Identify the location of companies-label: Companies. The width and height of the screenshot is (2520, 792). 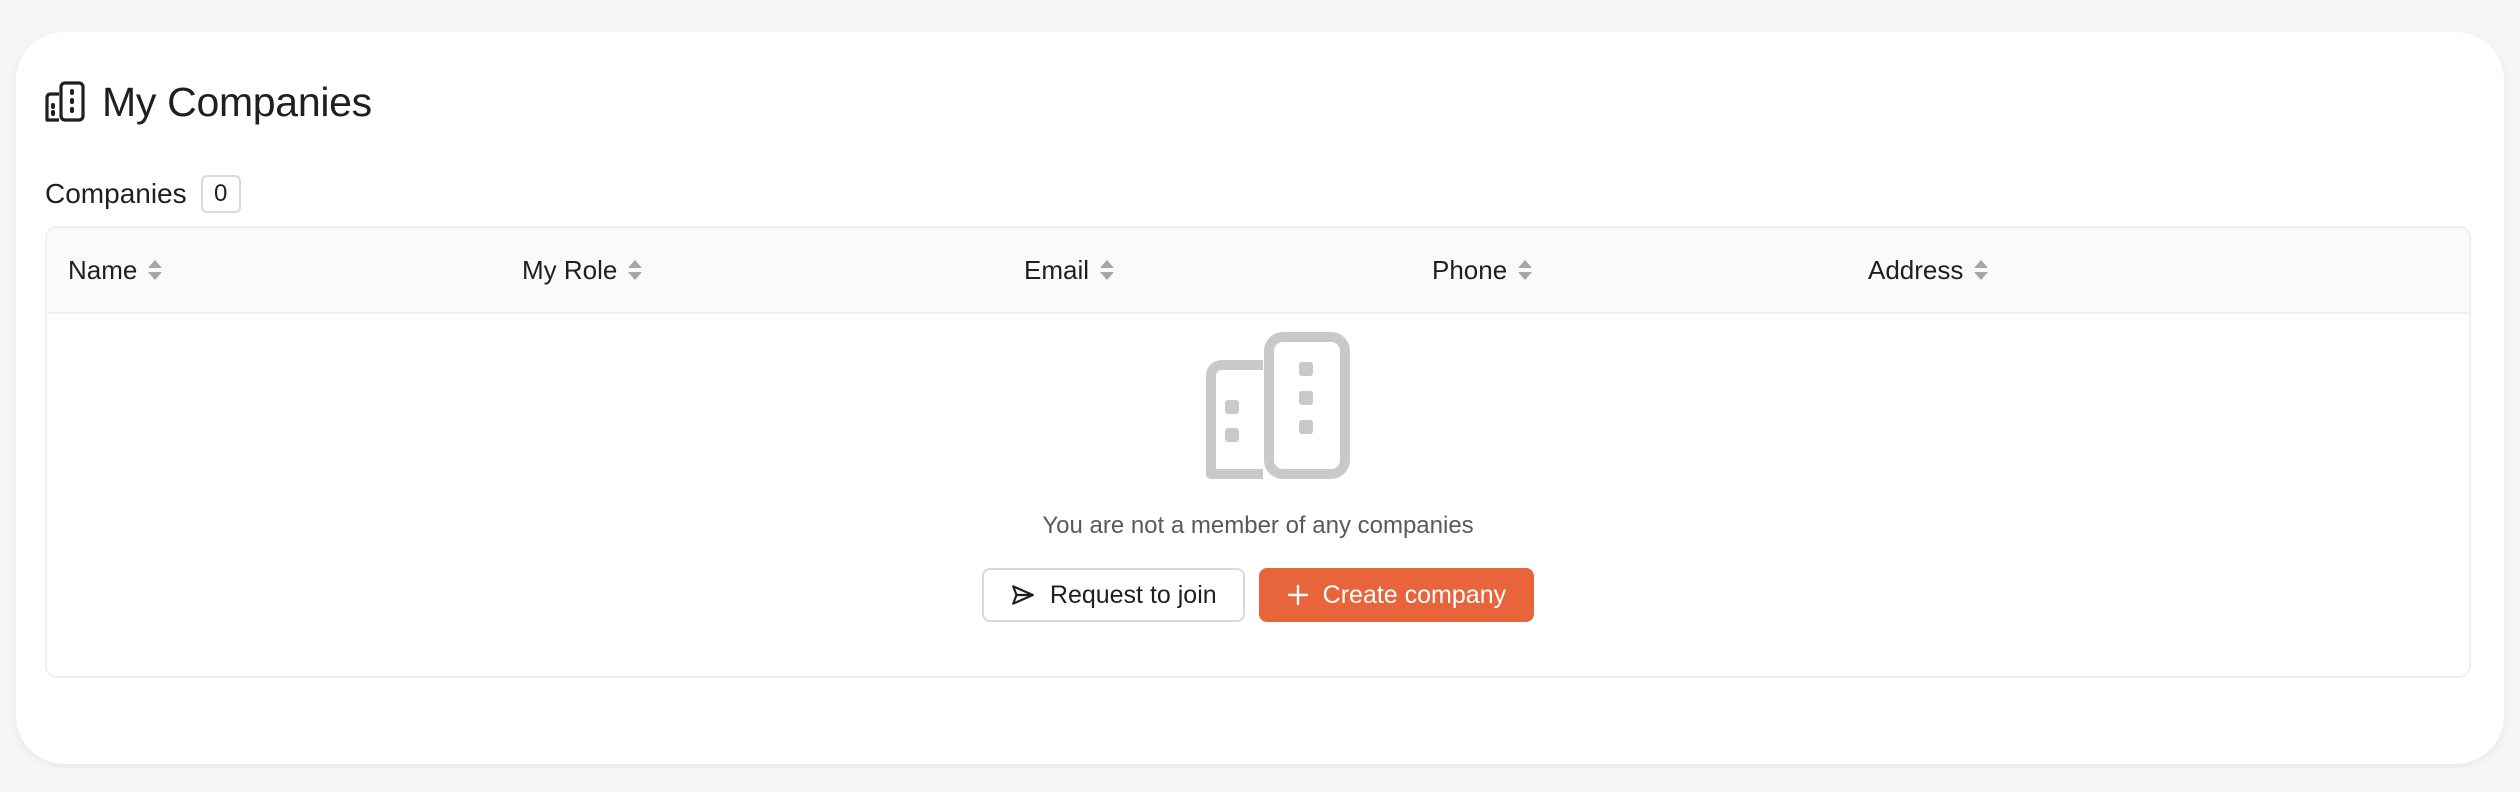
(116, 193).